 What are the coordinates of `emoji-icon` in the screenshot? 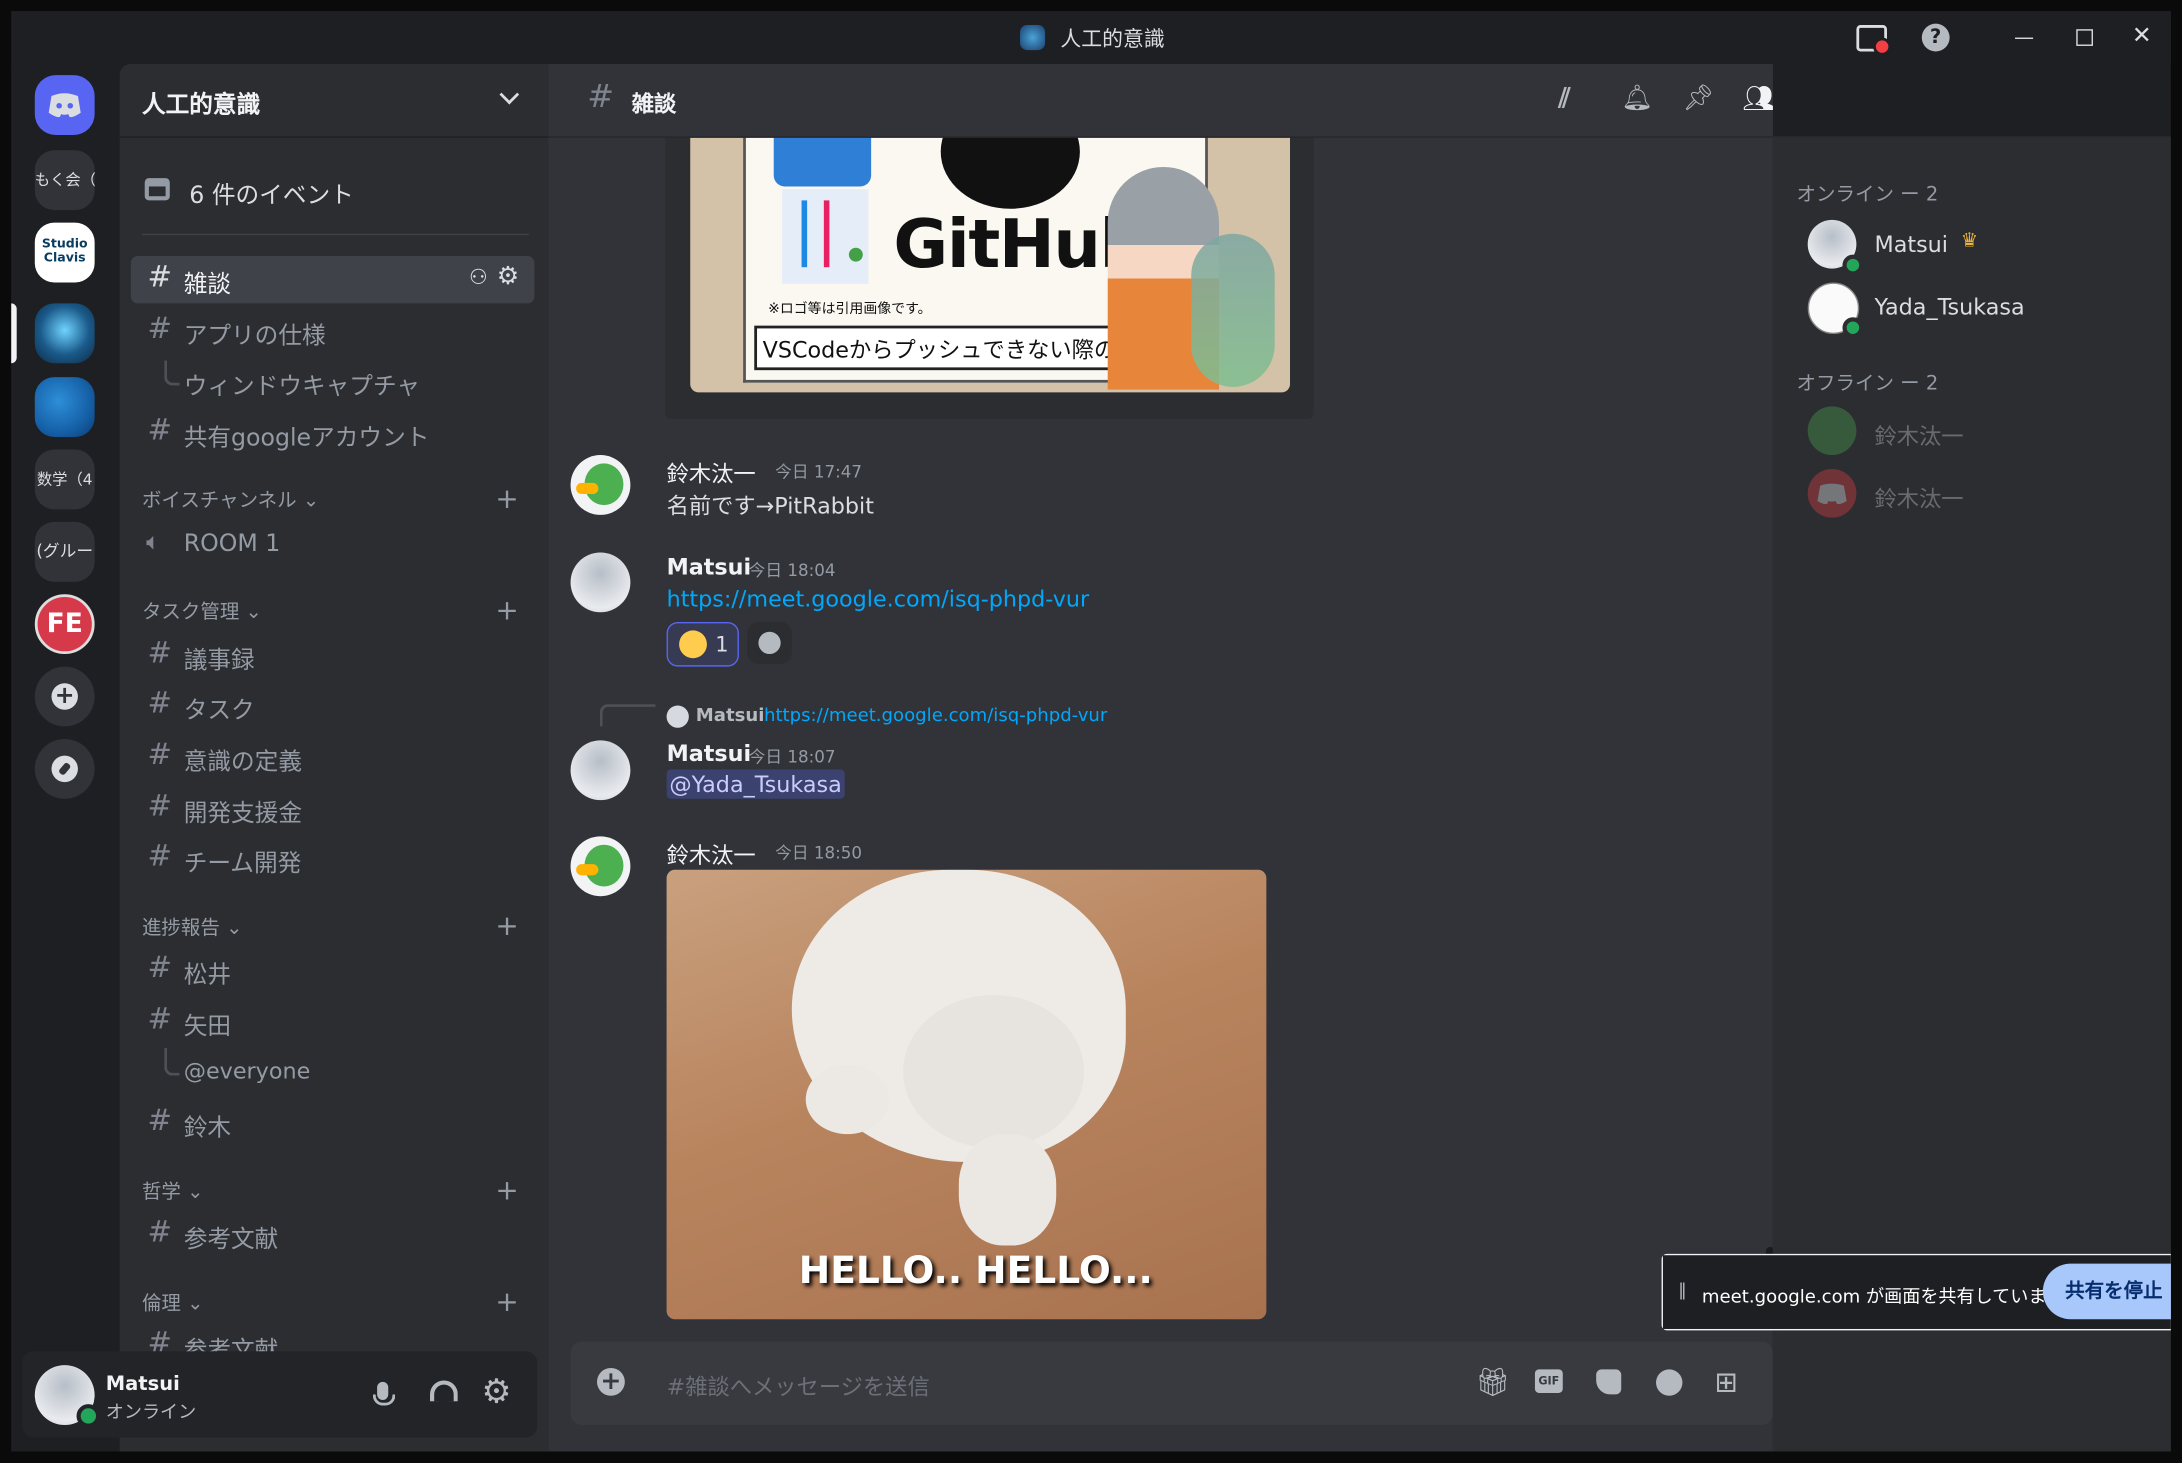 It's located at (1669, 1382).